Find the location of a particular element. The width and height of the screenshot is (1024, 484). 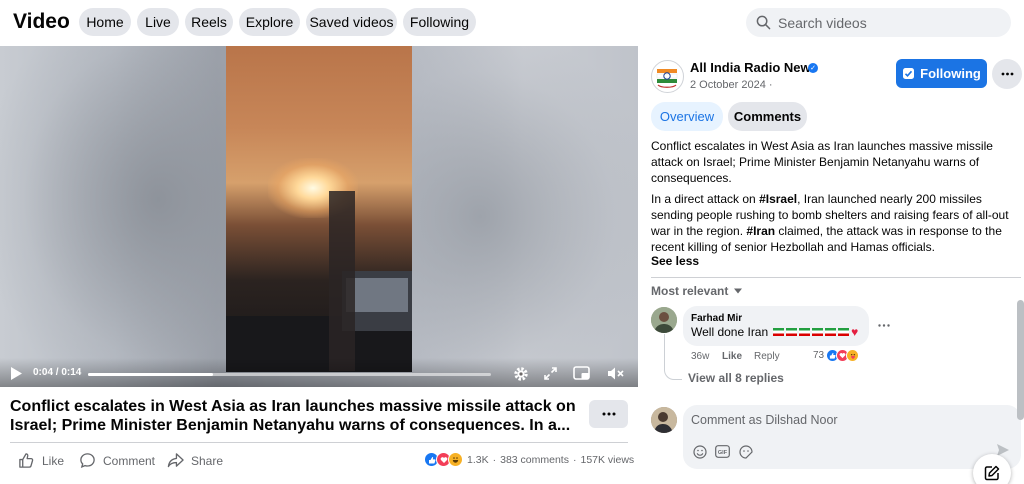

comment-input is located at coordinates (841, 420).